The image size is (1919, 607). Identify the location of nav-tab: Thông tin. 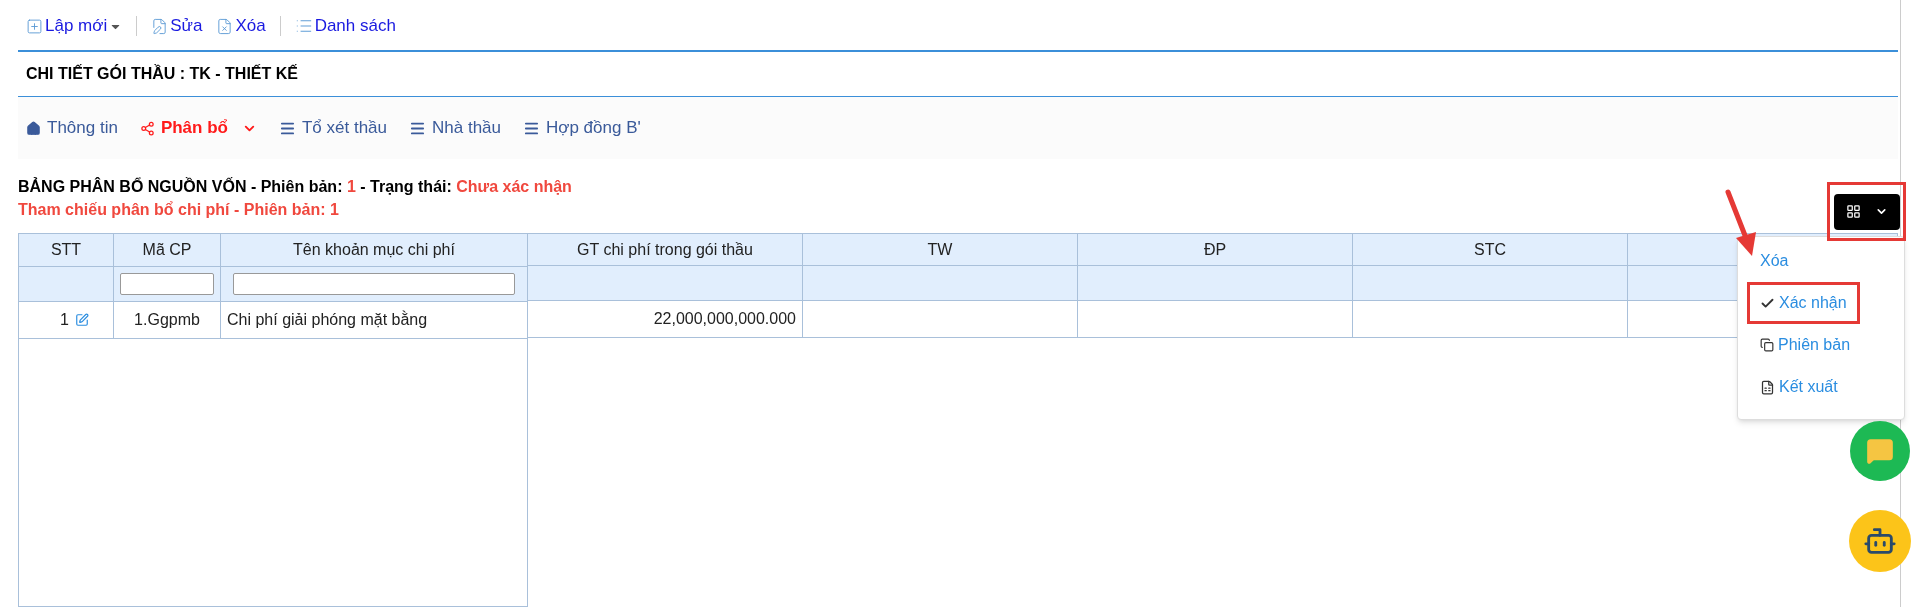
(72, 128).